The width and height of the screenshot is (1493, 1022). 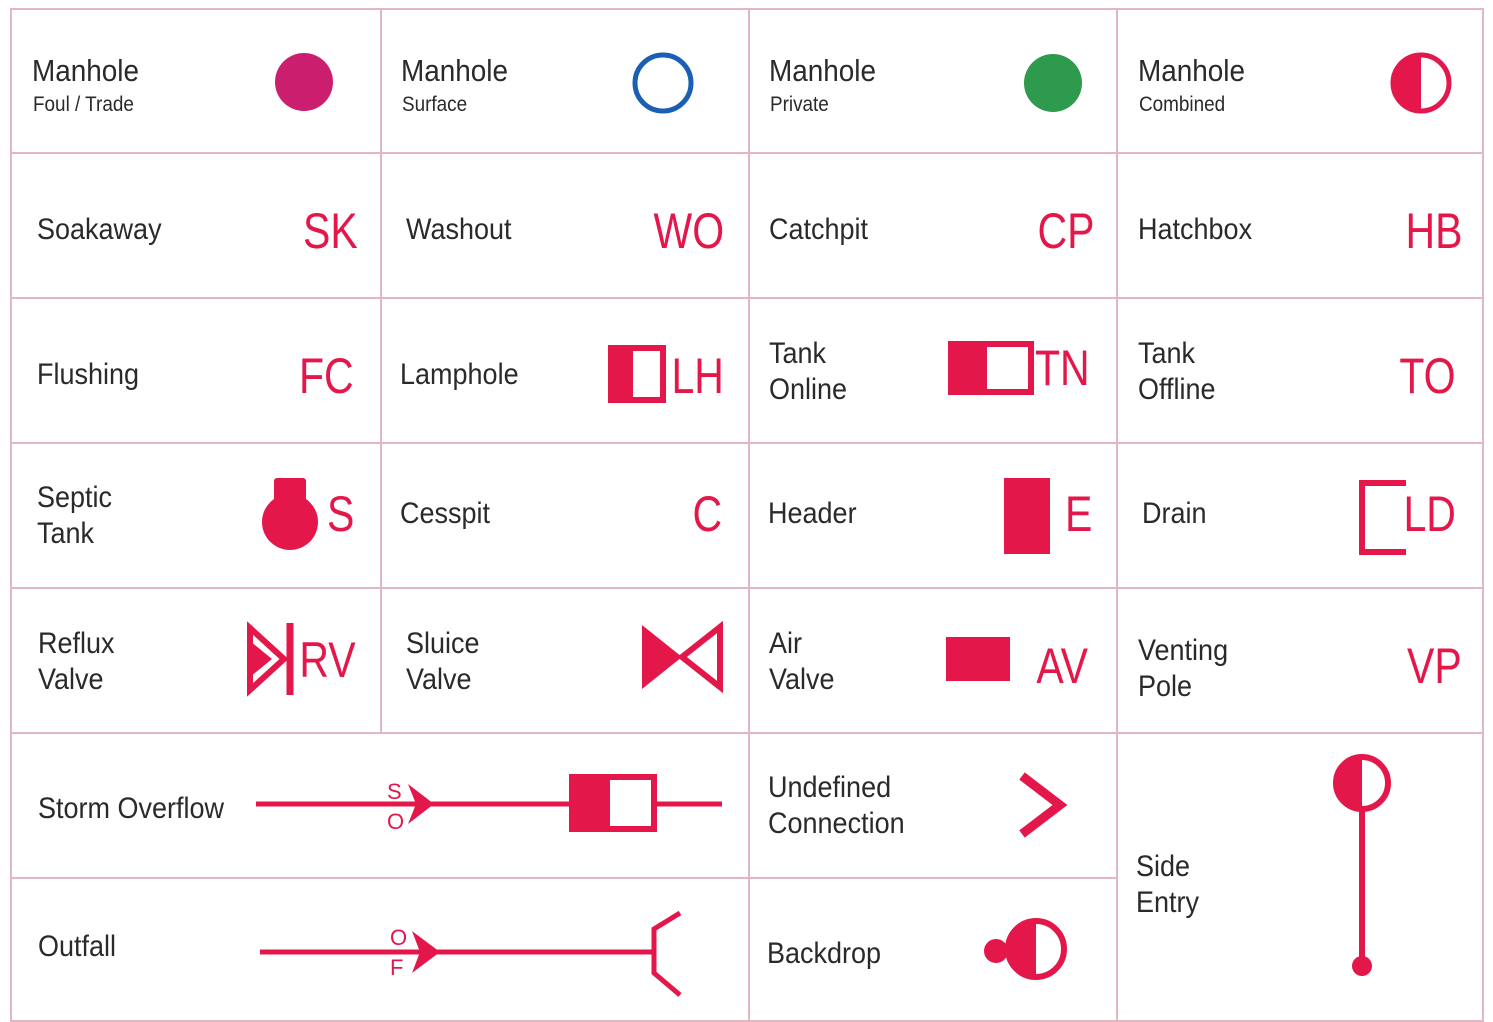 I want to click on hatchbox-code: HB, so click(x=1433, y=231).